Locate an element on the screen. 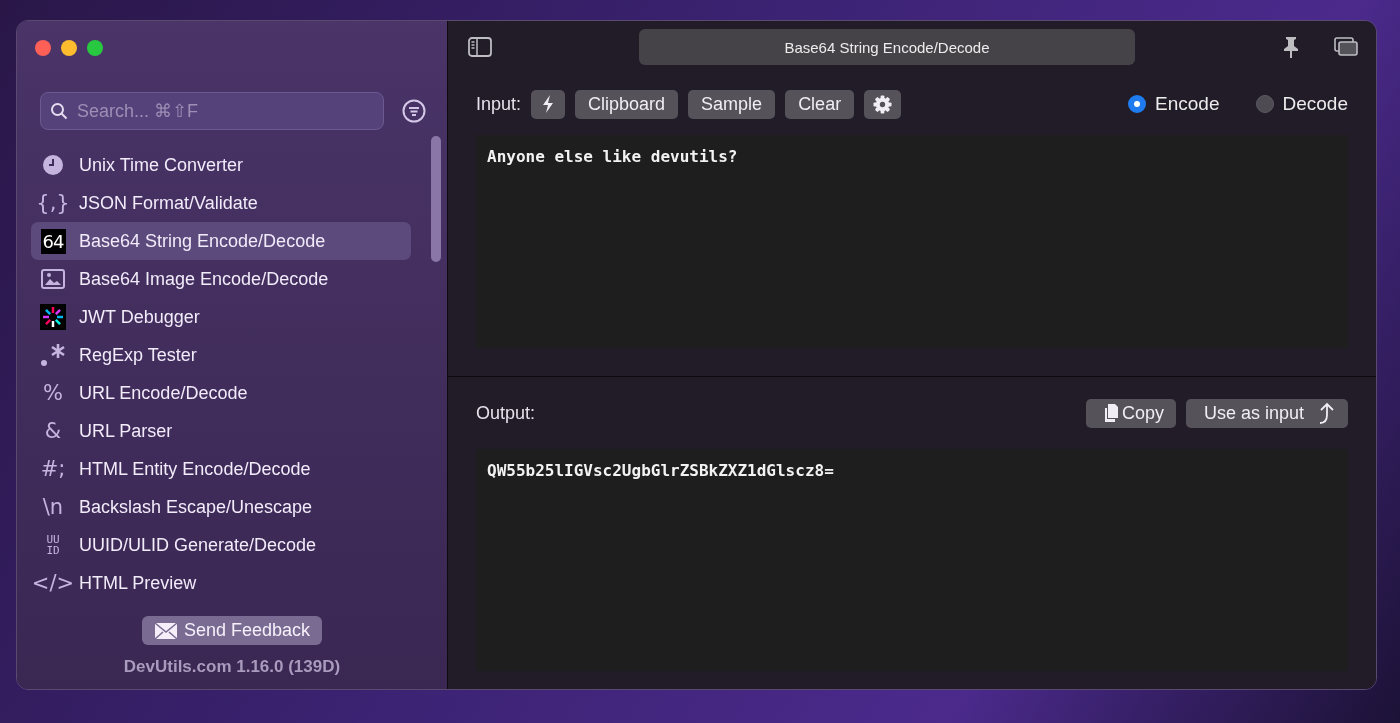 The width and height of the screenshot is (1400, 723). sidebar-item: 64 Base64 String Encode/Decode is located at coordinates (221, 241).